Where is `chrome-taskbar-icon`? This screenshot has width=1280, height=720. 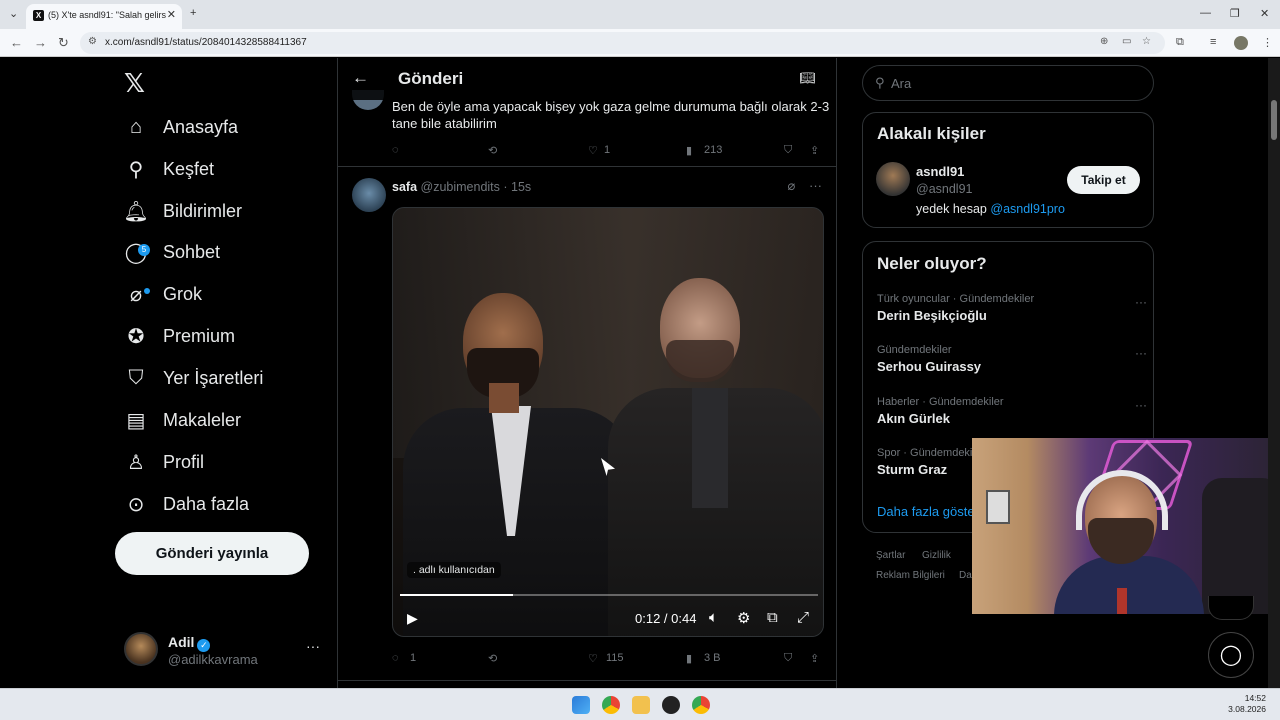 chrome-taskbar-icon is located at coordinates (611, 705).